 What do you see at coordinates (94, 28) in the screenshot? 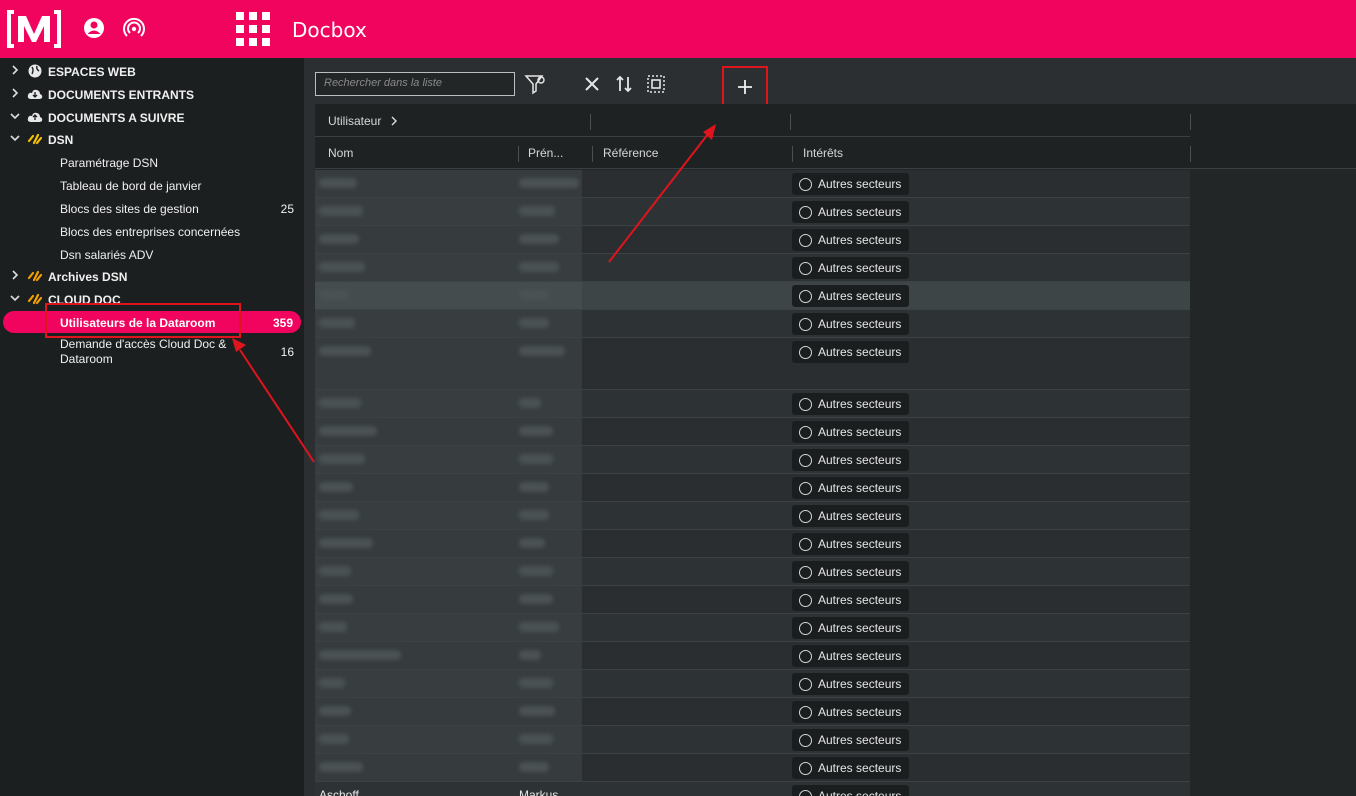
I see `user-account-icon` at bounding box center [94, 28].